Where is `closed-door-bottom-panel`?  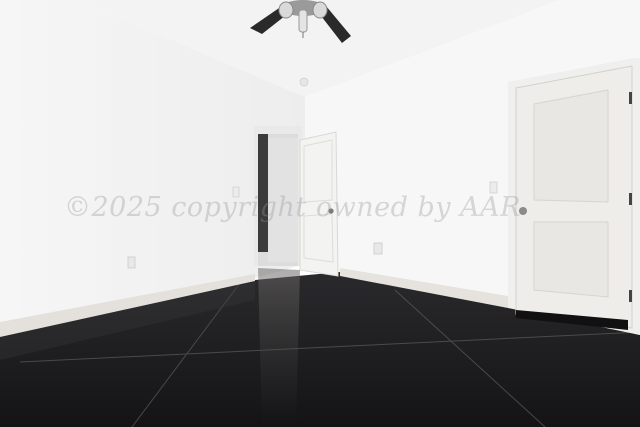 closed-door-bottom-panel is located at coordinates (571, 259).